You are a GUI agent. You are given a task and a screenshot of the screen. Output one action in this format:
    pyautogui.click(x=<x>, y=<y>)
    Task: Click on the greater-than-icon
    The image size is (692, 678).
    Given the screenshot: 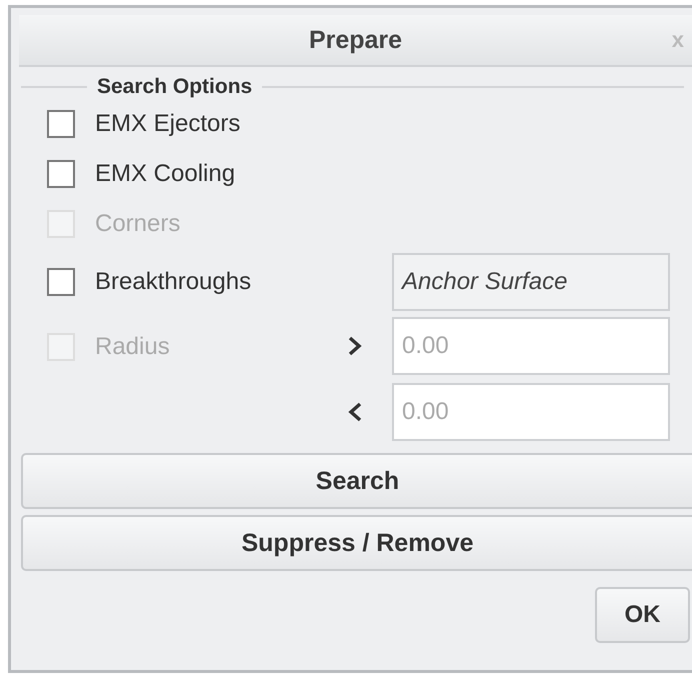 What is the action you would take?
    pyautogui.click(x=355, y=346)
    